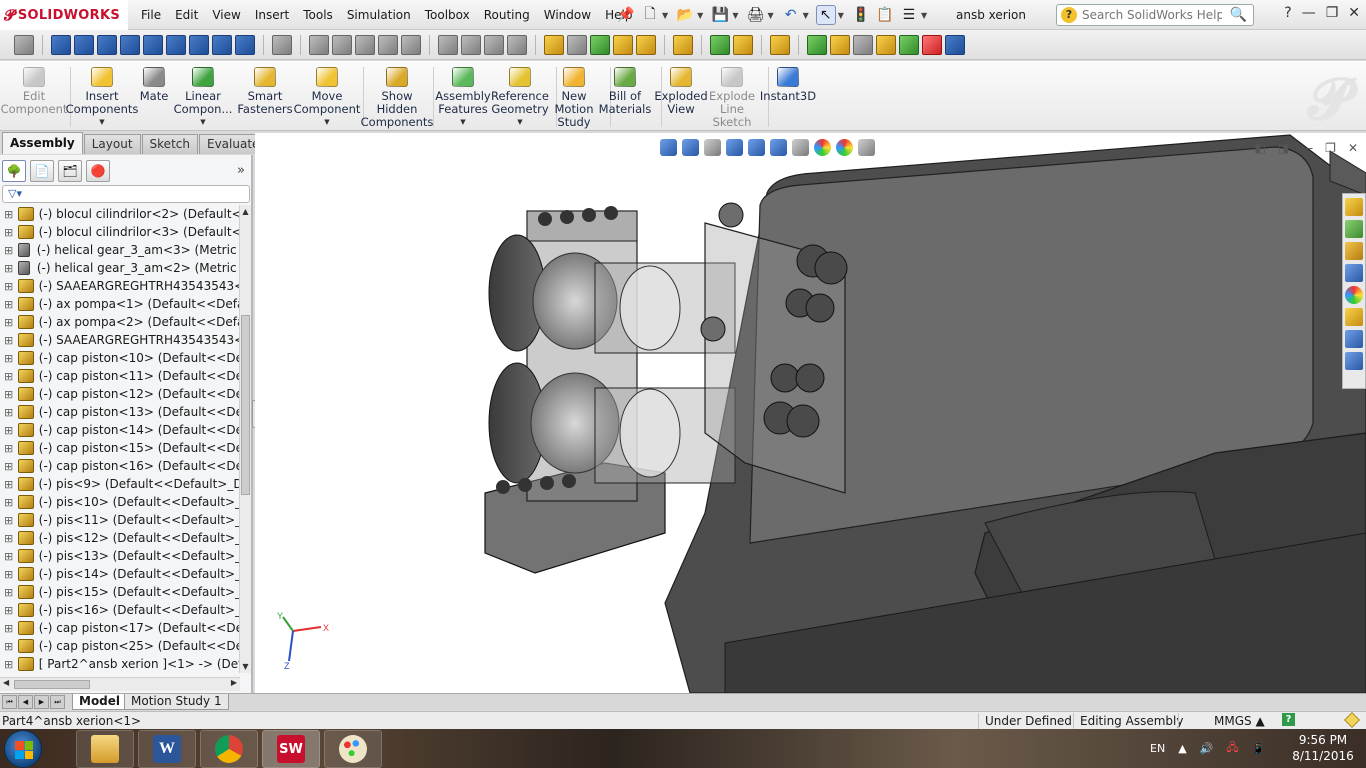  What do you see at coordinates (388, 44) in the screenshot?
I see `sketch-spline-icon` at bounding box center [388, 44].